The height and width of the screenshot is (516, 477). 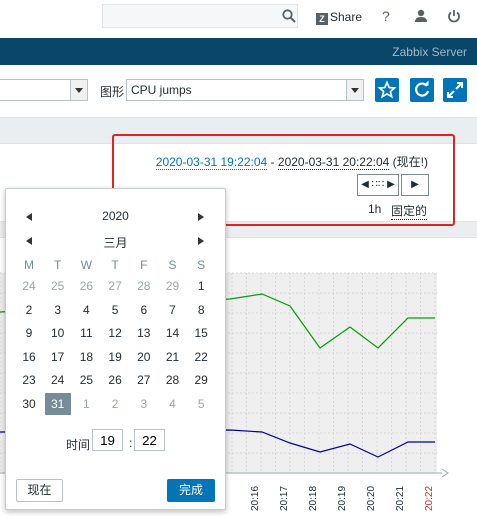 What do you see at coordinates (86, 357) in the screenshot?
I see `calendar-day: 18` at bounding box center [86, 357].